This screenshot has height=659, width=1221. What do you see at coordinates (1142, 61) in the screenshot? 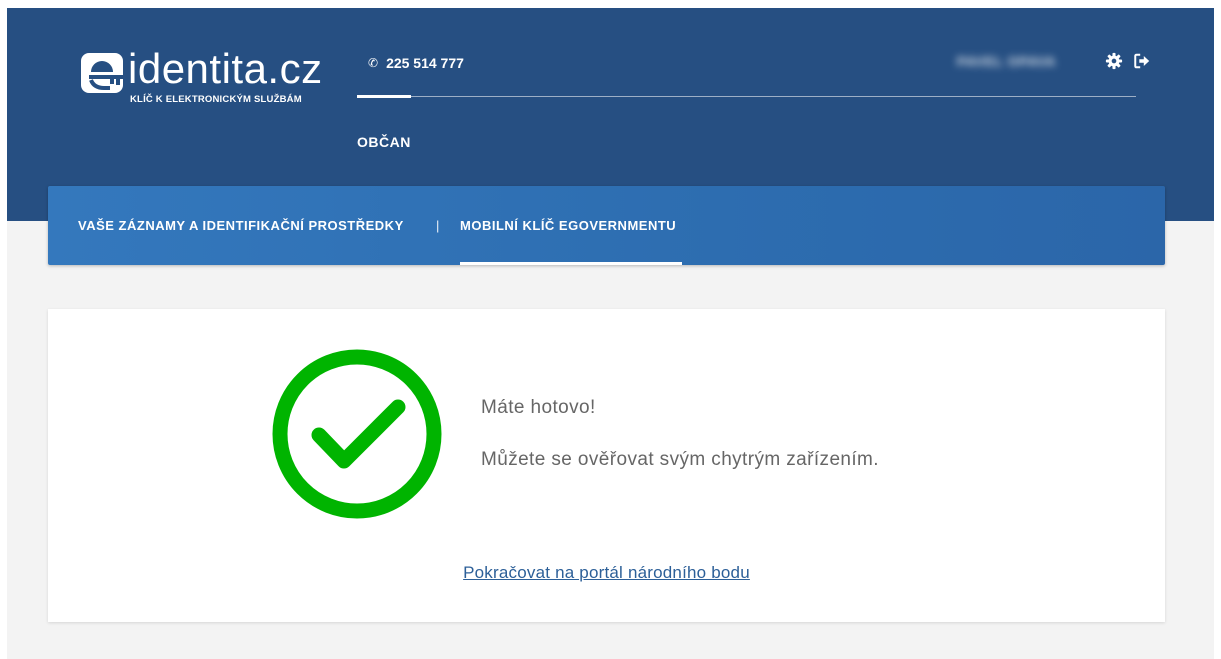
I see `logout-icon` at bounding box center [1142, 61].